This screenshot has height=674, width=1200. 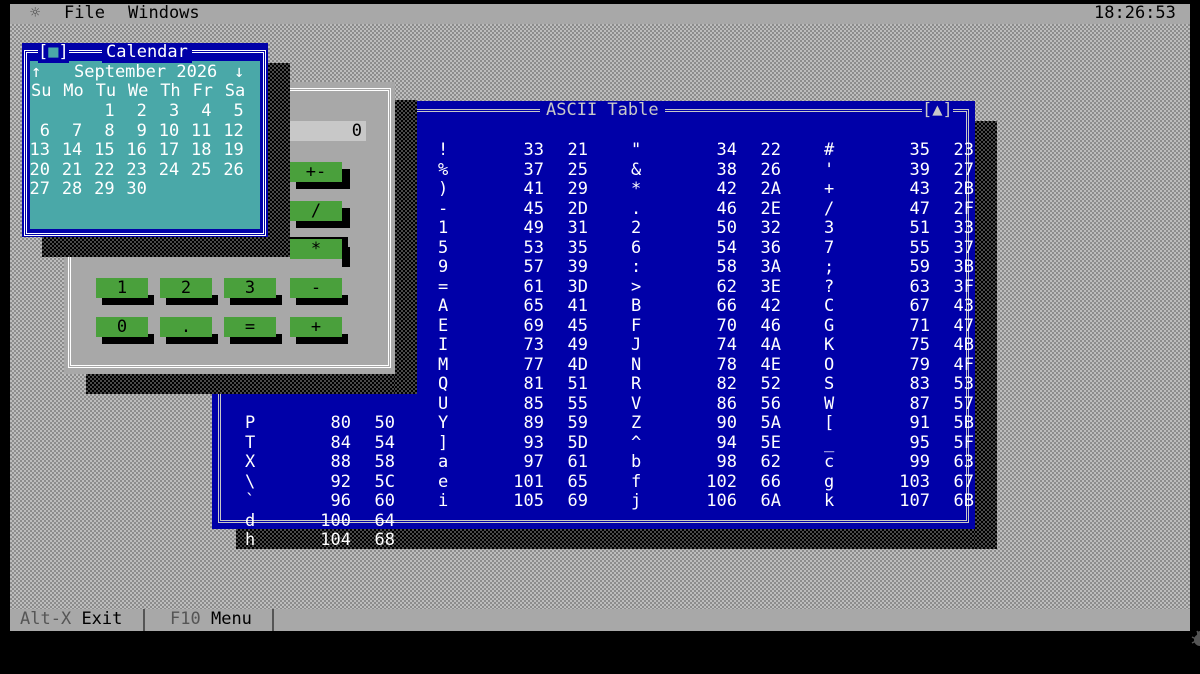 What do you see at coordinates (102, 170) in the screenshot?
I see `calendar-day: 22` at bounding box center [102, 170].